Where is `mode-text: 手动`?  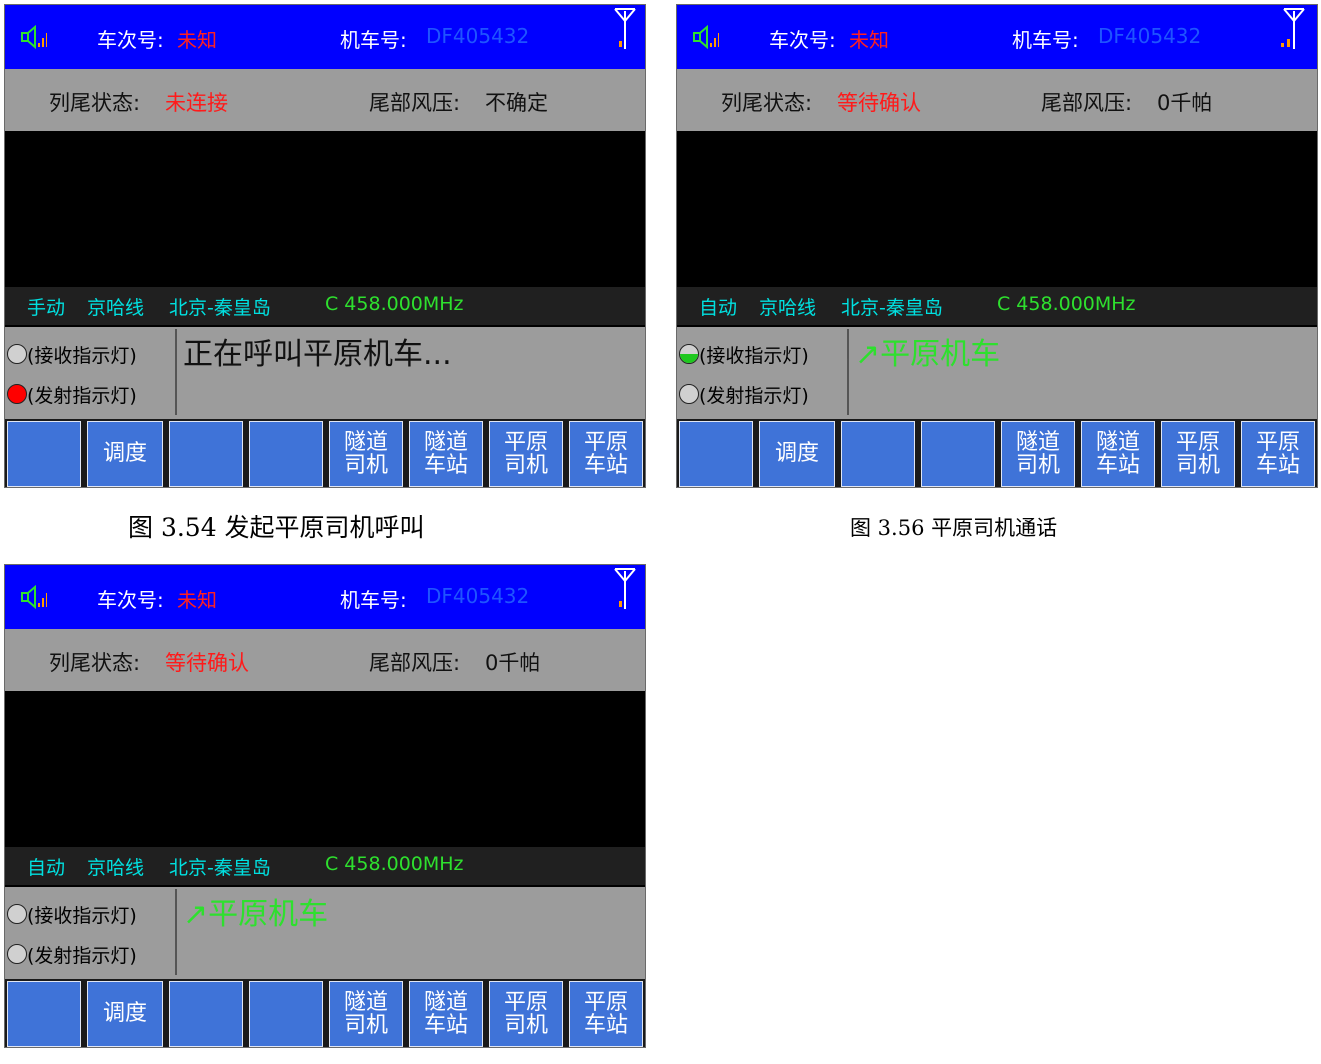
mode-text: 手动 is located at coordinates (46, 308).